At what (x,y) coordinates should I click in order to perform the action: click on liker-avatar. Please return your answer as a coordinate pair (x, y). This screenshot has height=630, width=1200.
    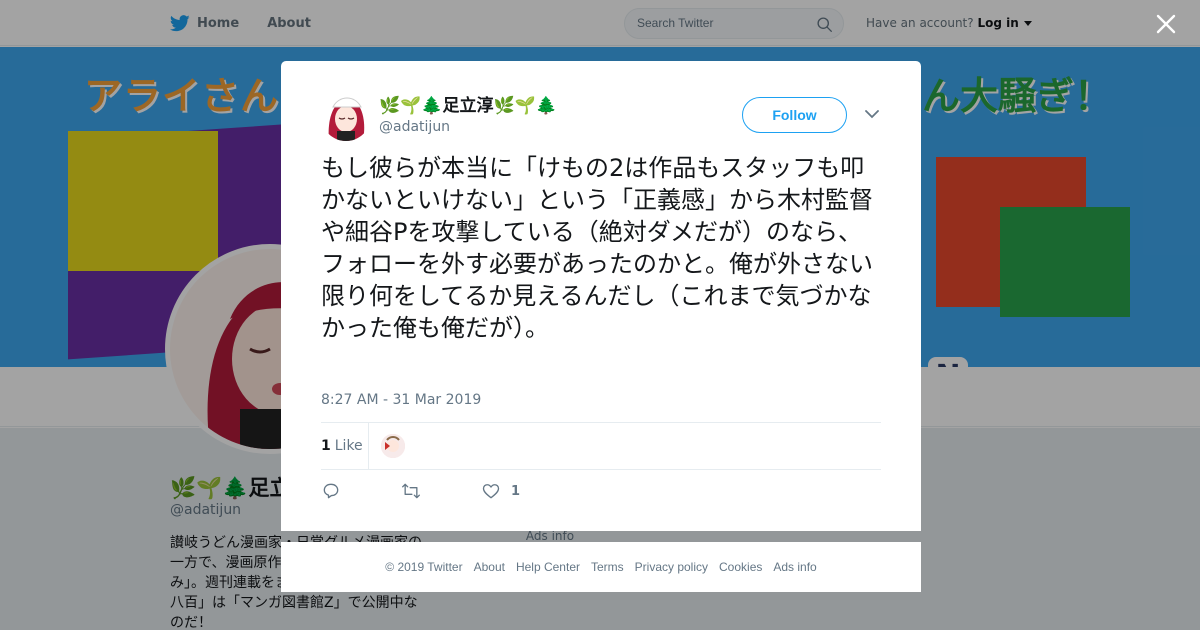
    Looking at the image, I should click on (393, 446).